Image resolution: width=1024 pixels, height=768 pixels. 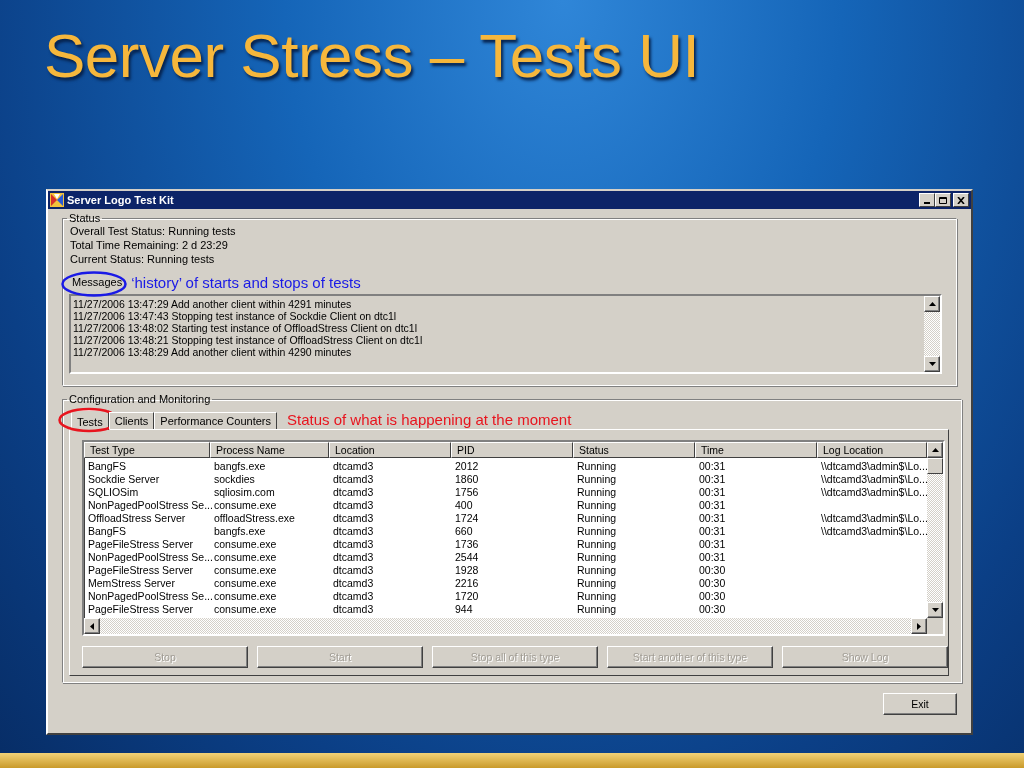 What do you see at coordinates (464, 531) in the screenshot?
I see `table-cell-text: 660` at bounding box center [464, 531].